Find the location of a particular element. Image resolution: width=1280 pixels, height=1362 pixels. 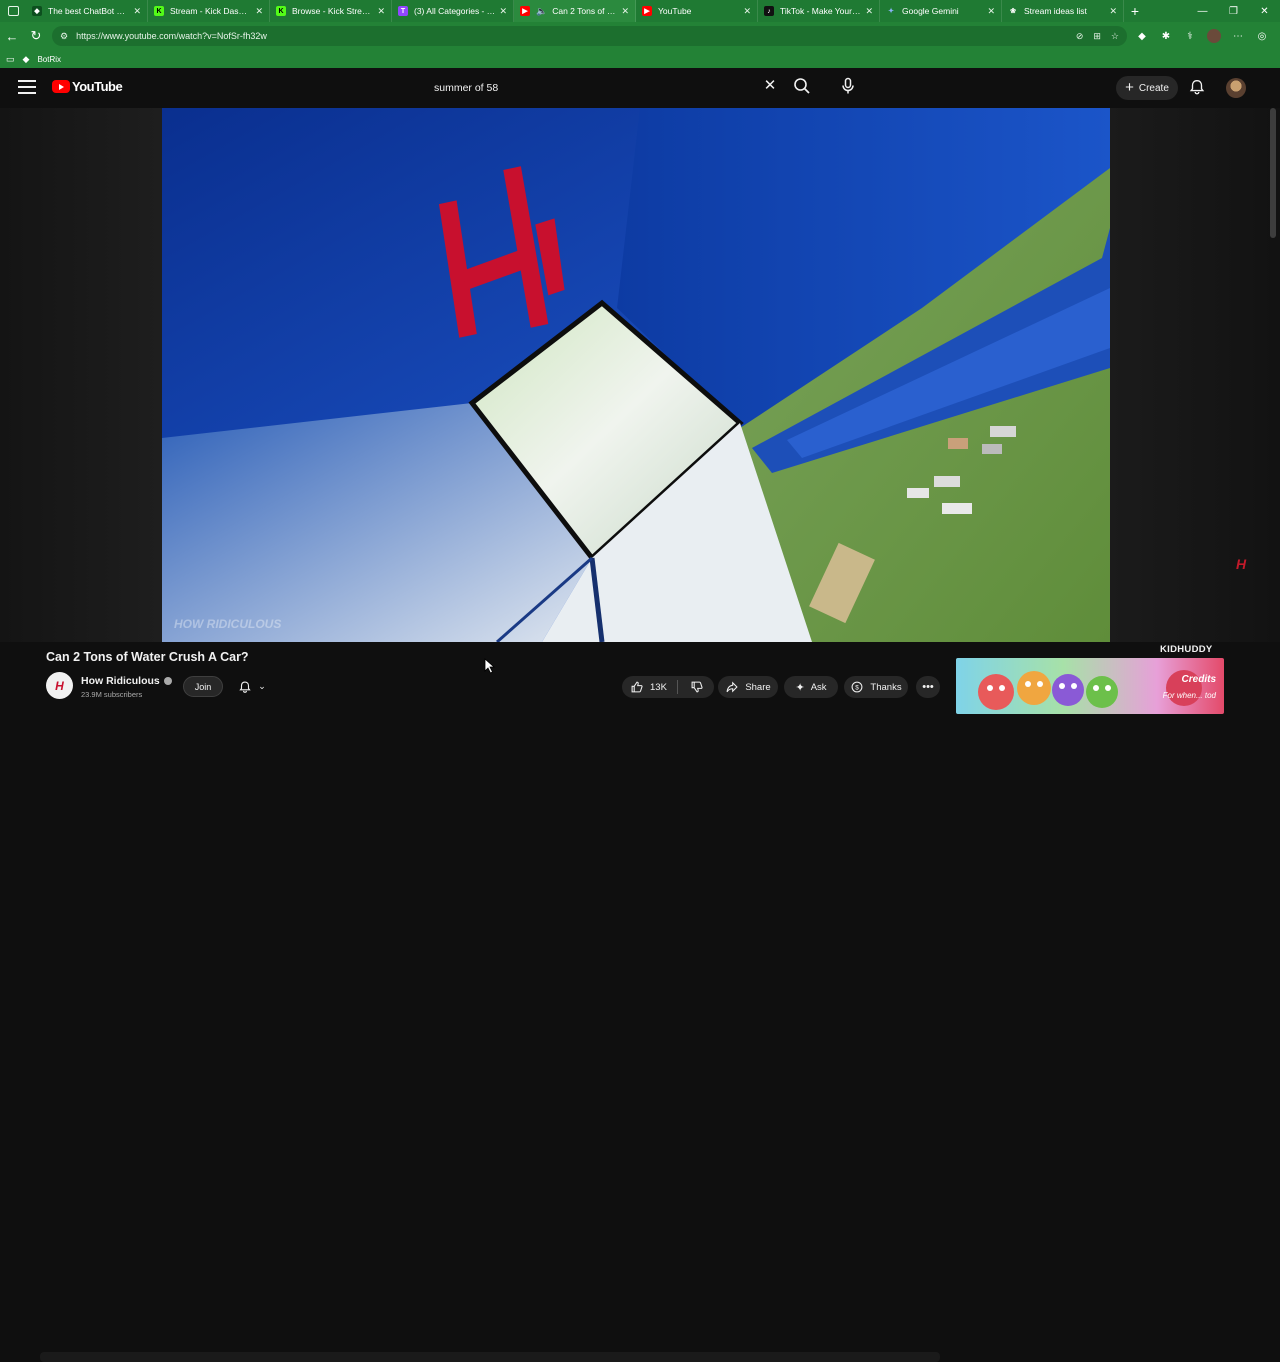

ad-characters-image is located at coordinates (1090, 690).